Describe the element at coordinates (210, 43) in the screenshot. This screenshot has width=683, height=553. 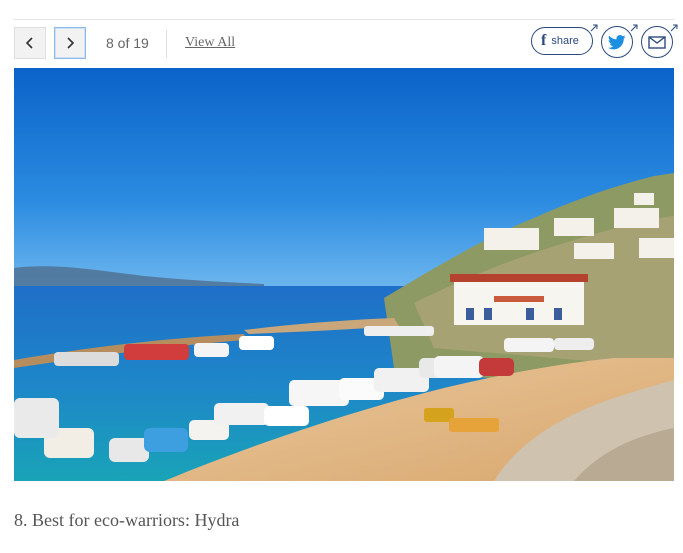
I see `view-all-link: View All` at that location.